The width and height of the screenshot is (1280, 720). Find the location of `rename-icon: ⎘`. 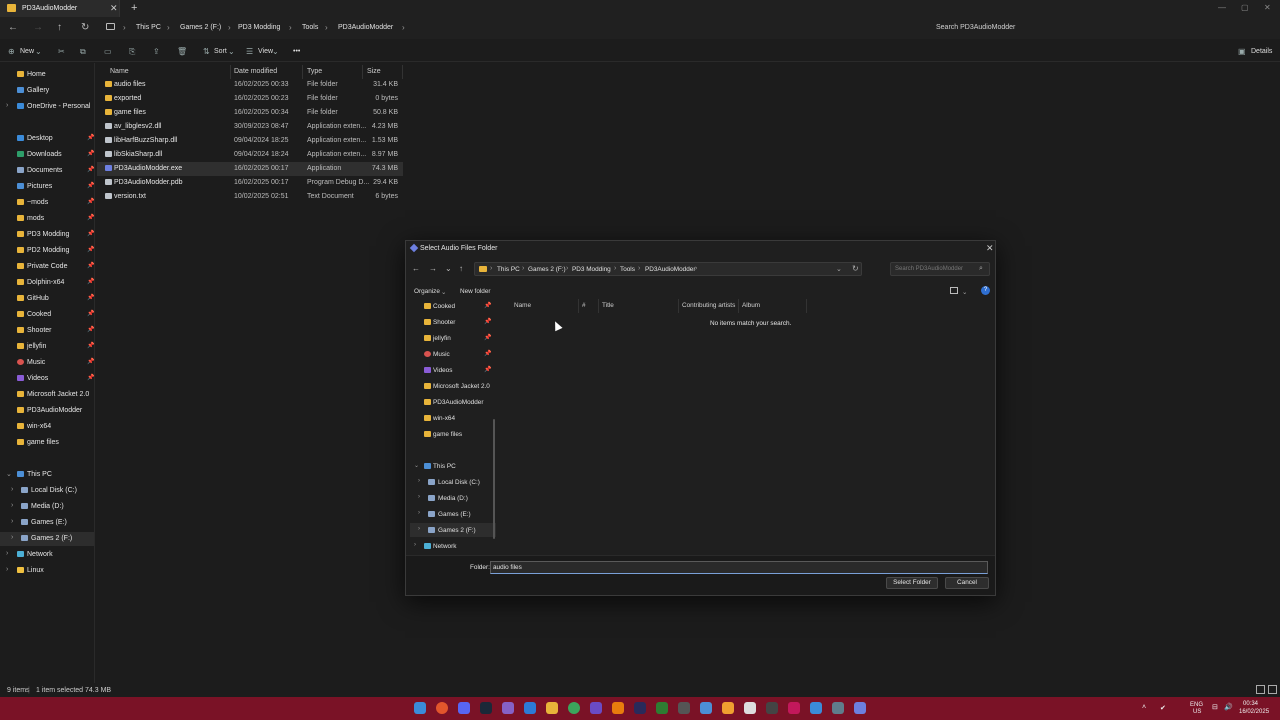

rename-icon: ⎘ is located at coordinates (132, 52).